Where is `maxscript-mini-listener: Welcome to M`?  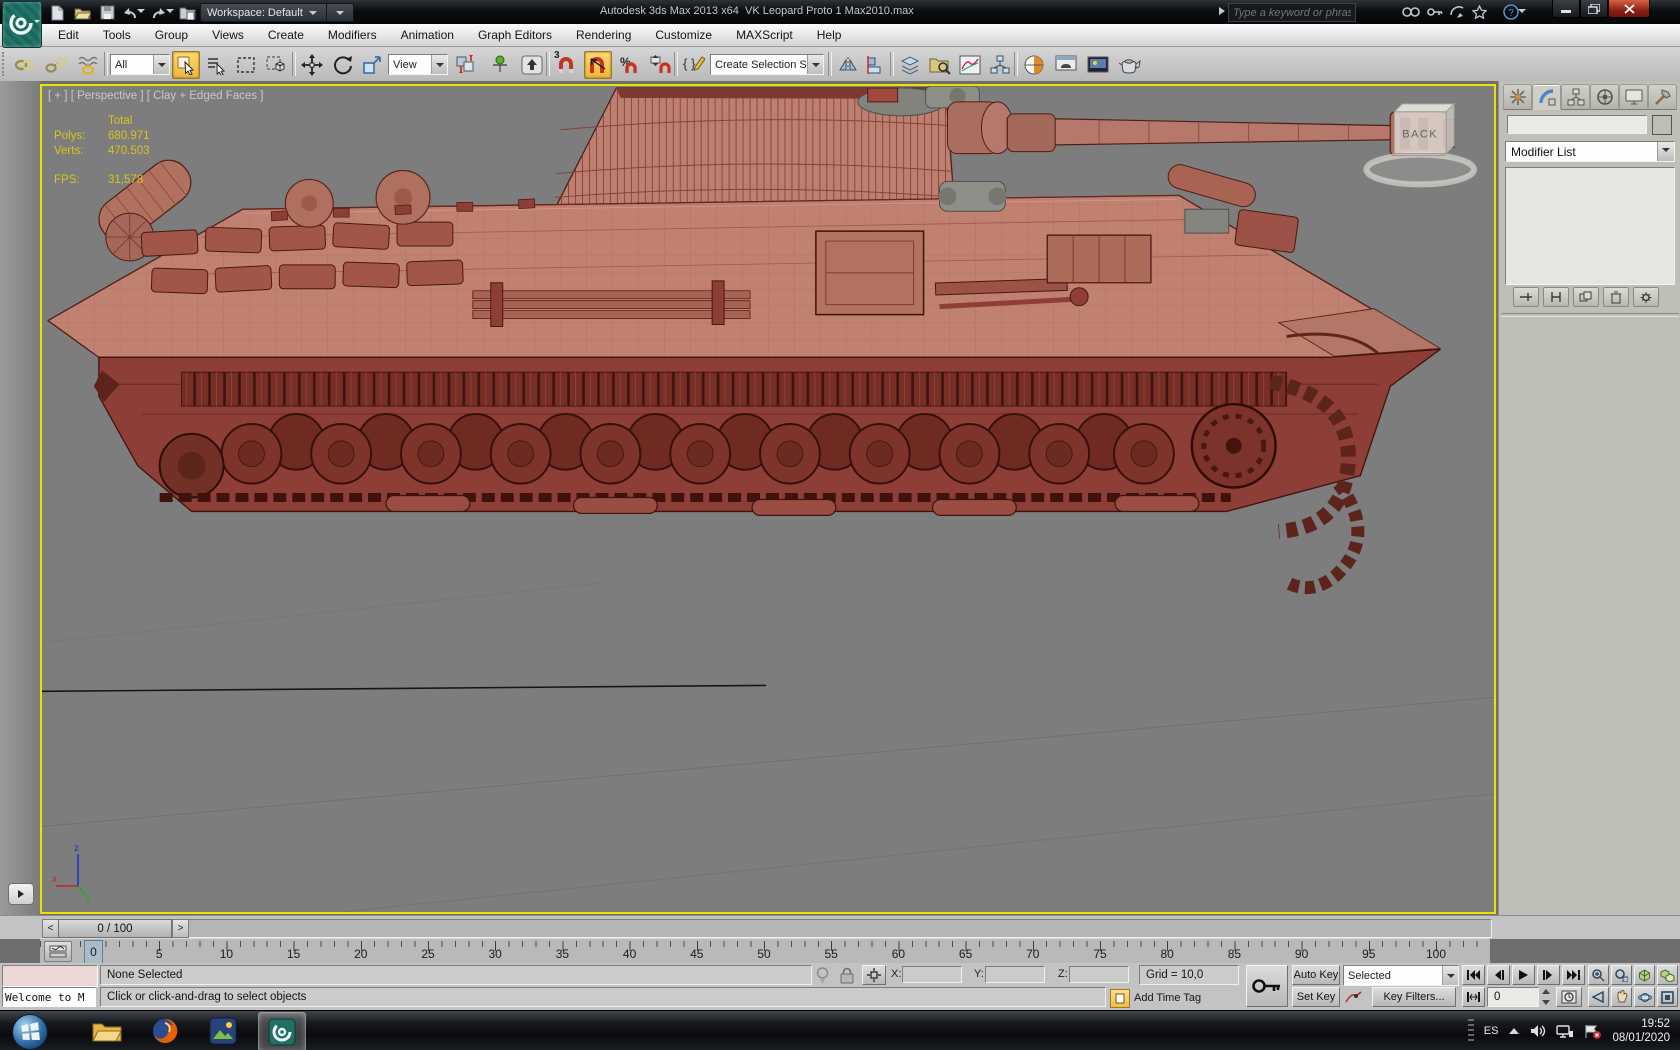
maxscript-mini-listener: Welcome to M is located at coordinates (49, 997).